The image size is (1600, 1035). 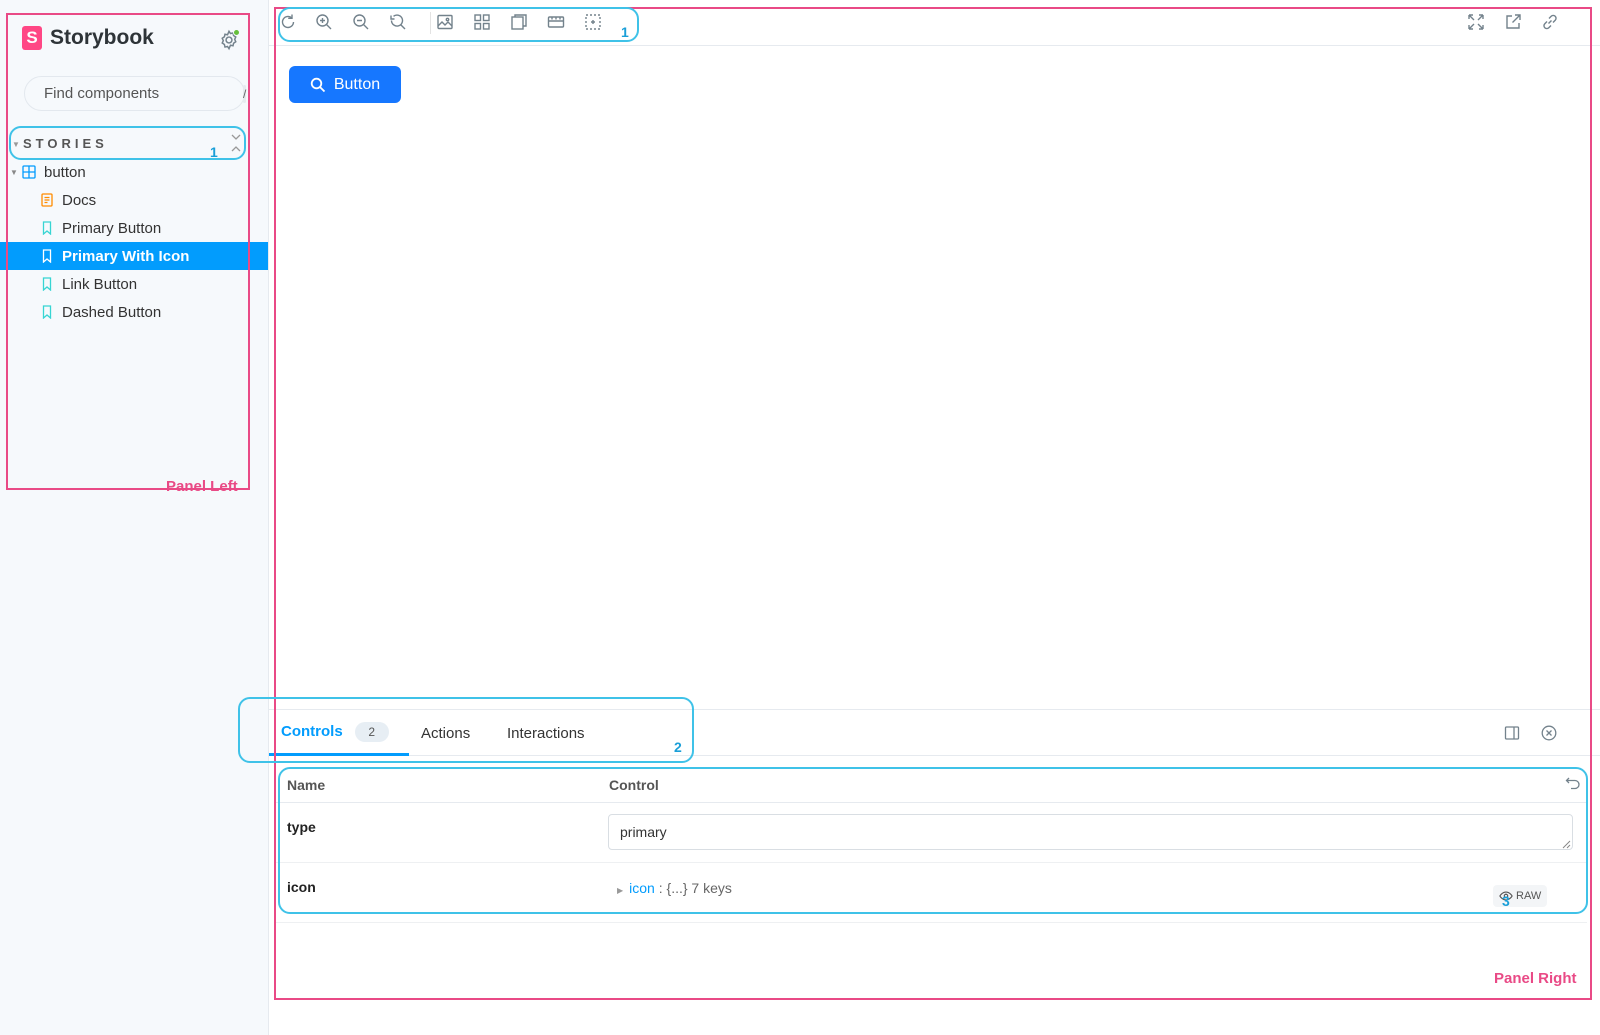 What do you see at coordinates (1506, 901) in the screenshot?
I see `annotation-label-3: 3` at bounding box center [1506, 901].